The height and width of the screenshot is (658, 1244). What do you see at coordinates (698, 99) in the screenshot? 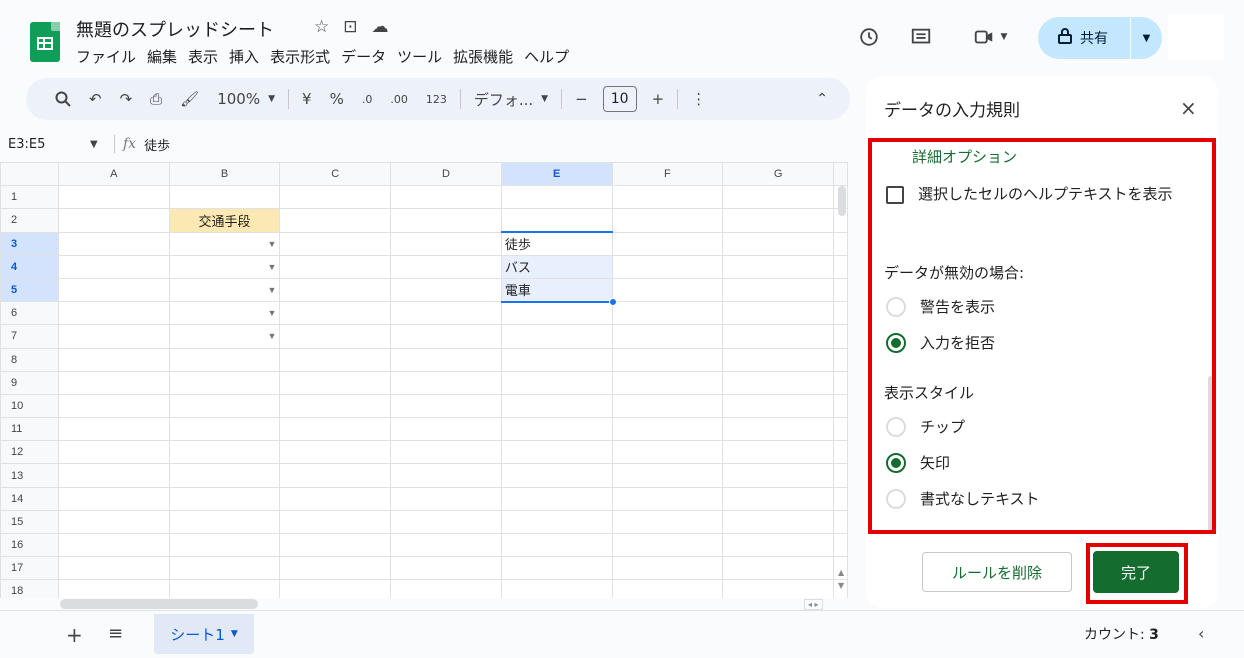
I see `more-options-icon: ⋮` at bounding box center [698, 99].